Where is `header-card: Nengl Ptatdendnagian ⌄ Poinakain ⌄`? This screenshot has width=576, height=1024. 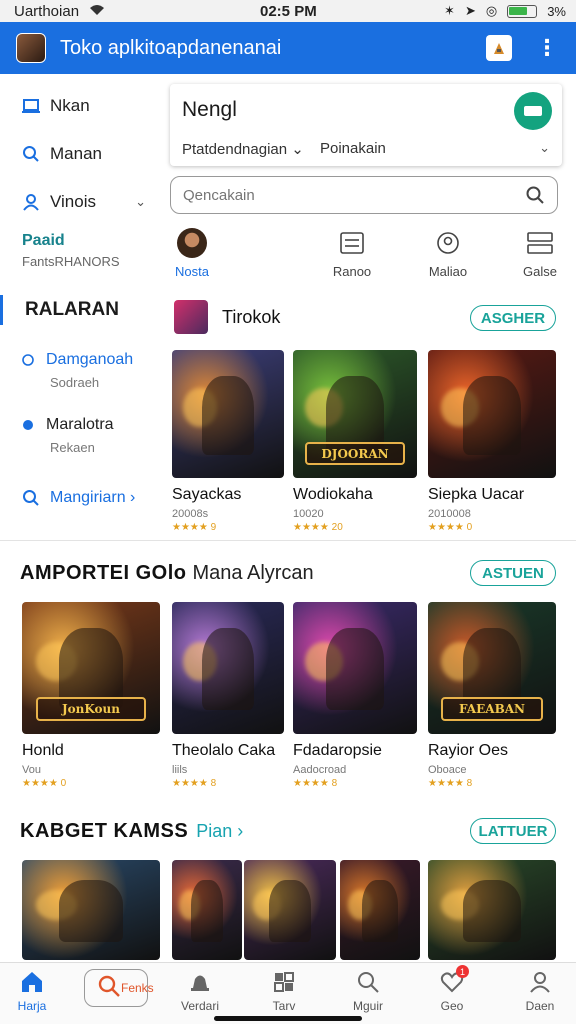
header-card: Nengl Ptatdendnagian ⌄ Poinakain ⌄ is located at coordinates (366, 125).